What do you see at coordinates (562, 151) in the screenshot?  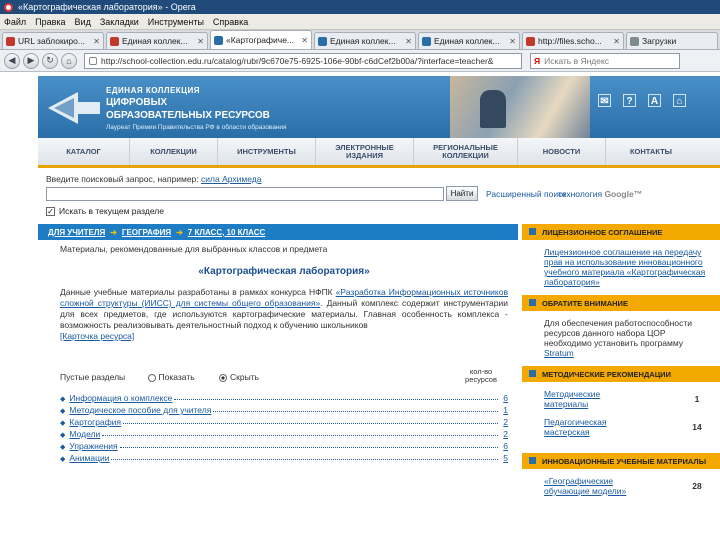 I see `nav-news: НОВОСТИ` at bounding box center [562, 151].